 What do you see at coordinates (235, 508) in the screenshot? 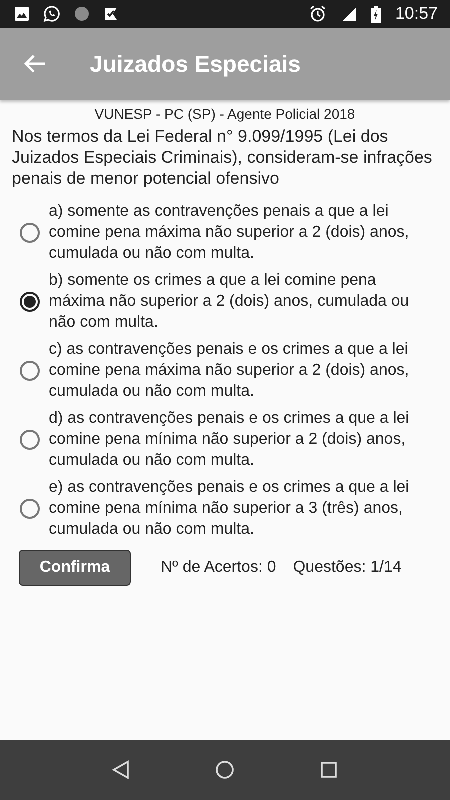
I see `answer-option: e) as contravenções penais e os crimes a que a lei comine pena mínima não superior a 3 (três) anos, cumulada ou não com multa.` at bounding box center [235, 508].